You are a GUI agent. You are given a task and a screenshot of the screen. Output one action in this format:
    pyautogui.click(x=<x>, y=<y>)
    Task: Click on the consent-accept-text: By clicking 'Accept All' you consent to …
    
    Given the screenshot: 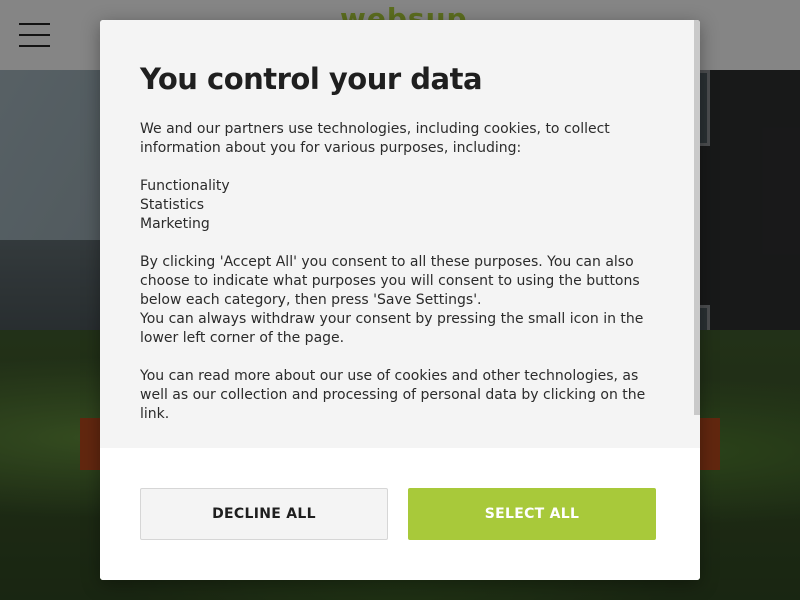 What is the action you would take?
    pyautogui.click(x=390, y=281)
    